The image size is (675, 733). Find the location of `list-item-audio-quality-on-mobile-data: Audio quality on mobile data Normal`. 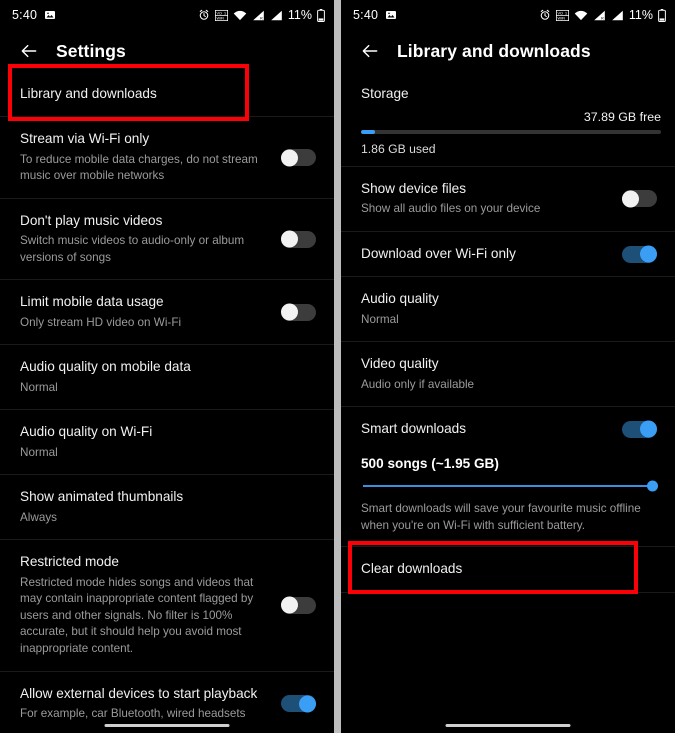

list-item-audio-quality-on-mobile-data: Audio quality on mobile data Normal is located at coordinates (167, 378).